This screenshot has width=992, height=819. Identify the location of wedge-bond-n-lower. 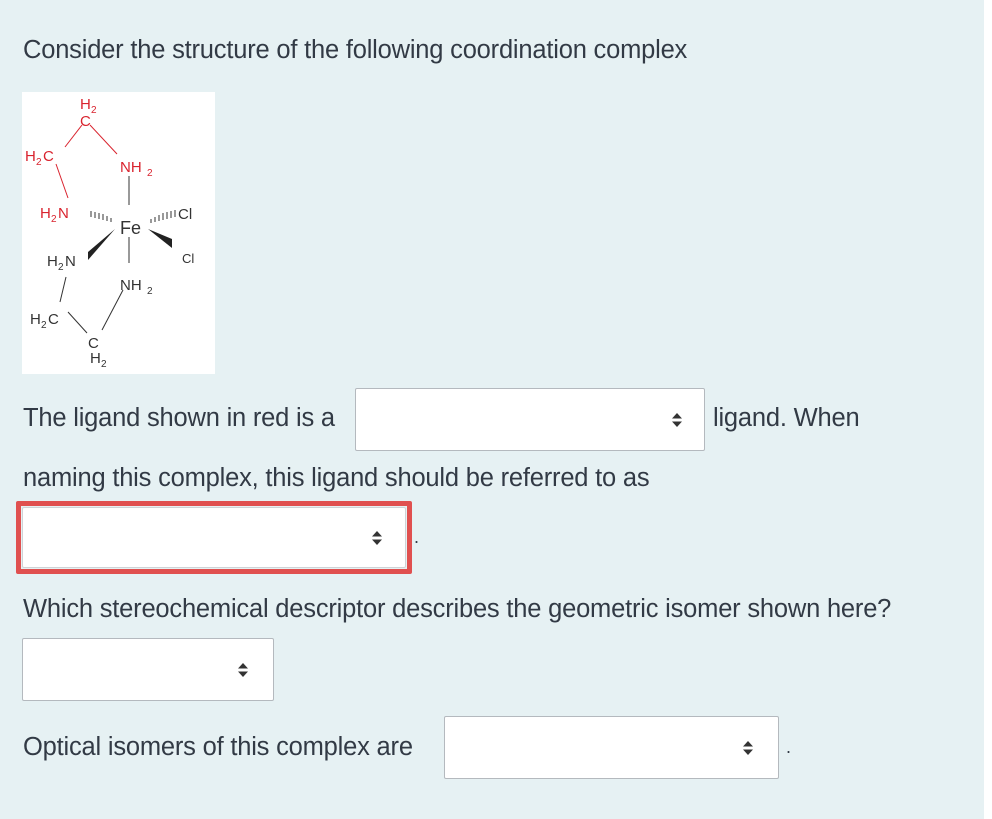
(101, 244).